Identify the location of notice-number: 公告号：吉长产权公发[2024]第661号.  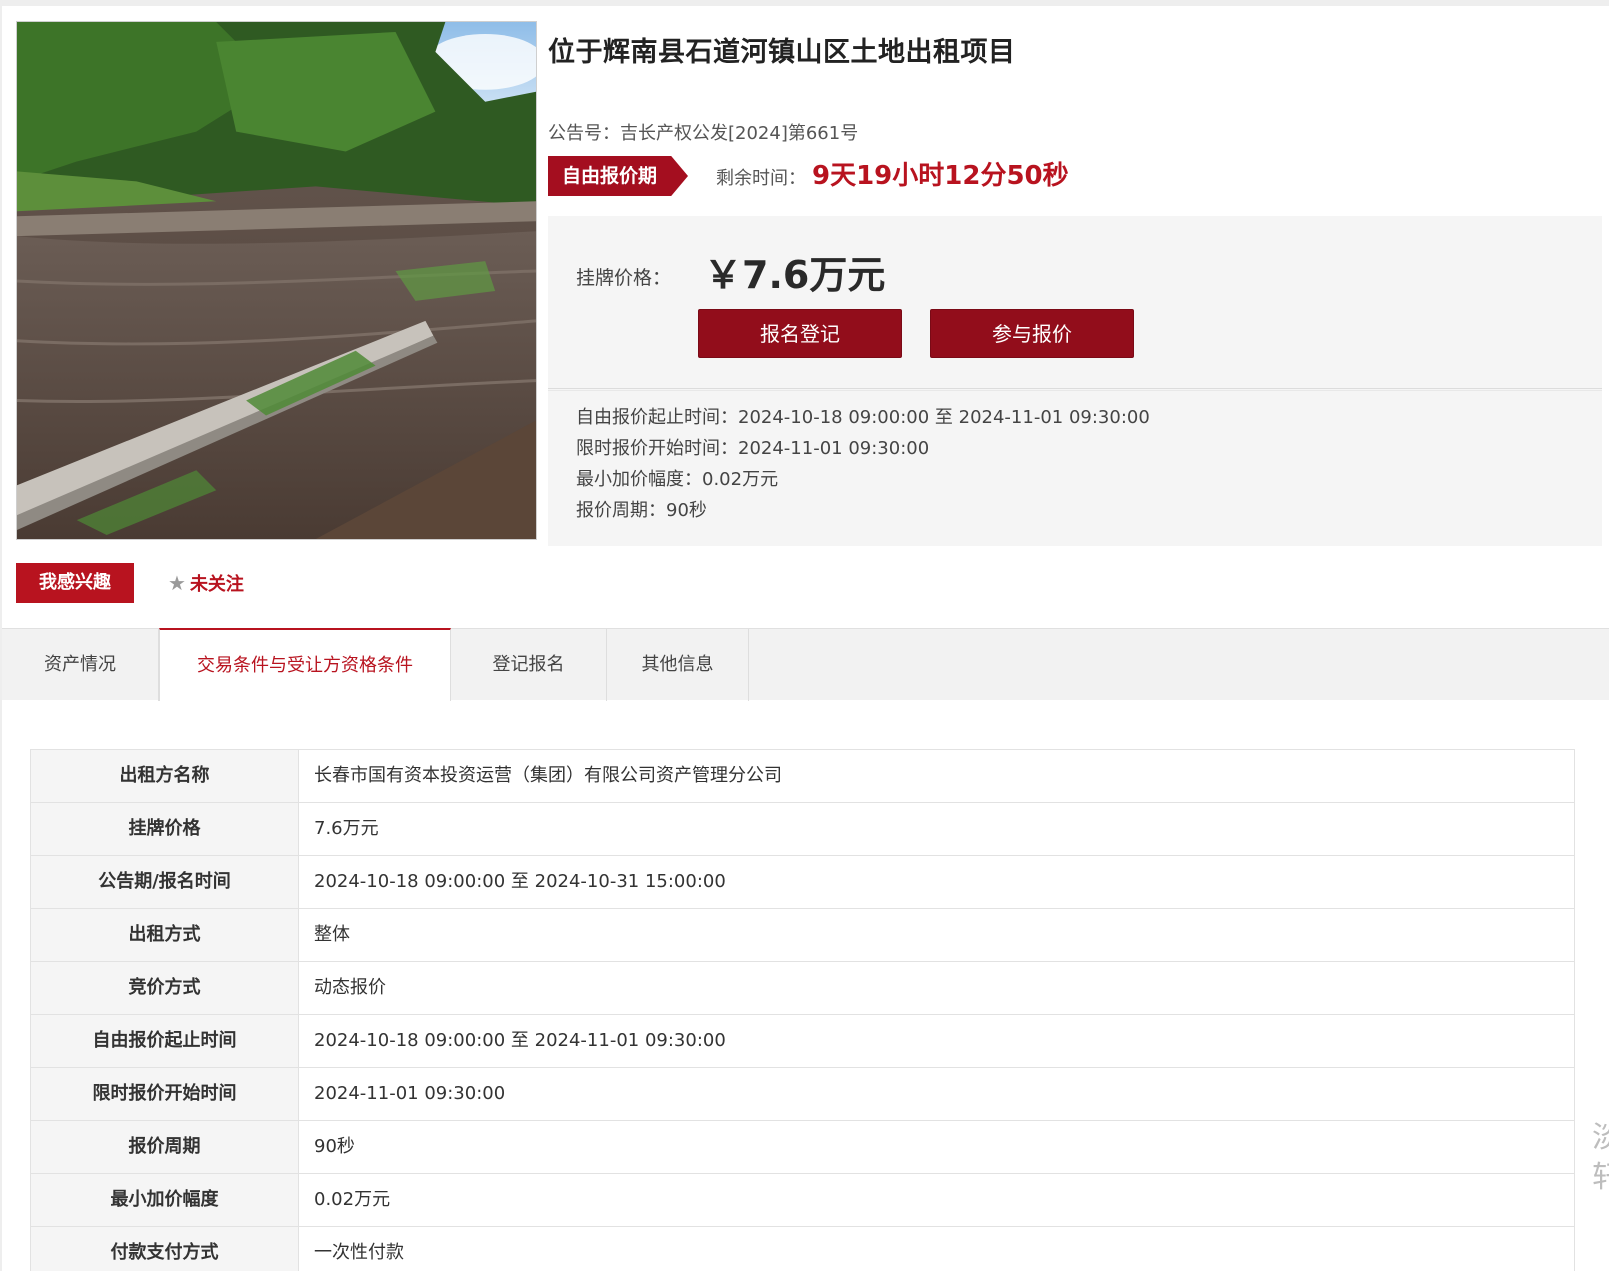
(703, 132).